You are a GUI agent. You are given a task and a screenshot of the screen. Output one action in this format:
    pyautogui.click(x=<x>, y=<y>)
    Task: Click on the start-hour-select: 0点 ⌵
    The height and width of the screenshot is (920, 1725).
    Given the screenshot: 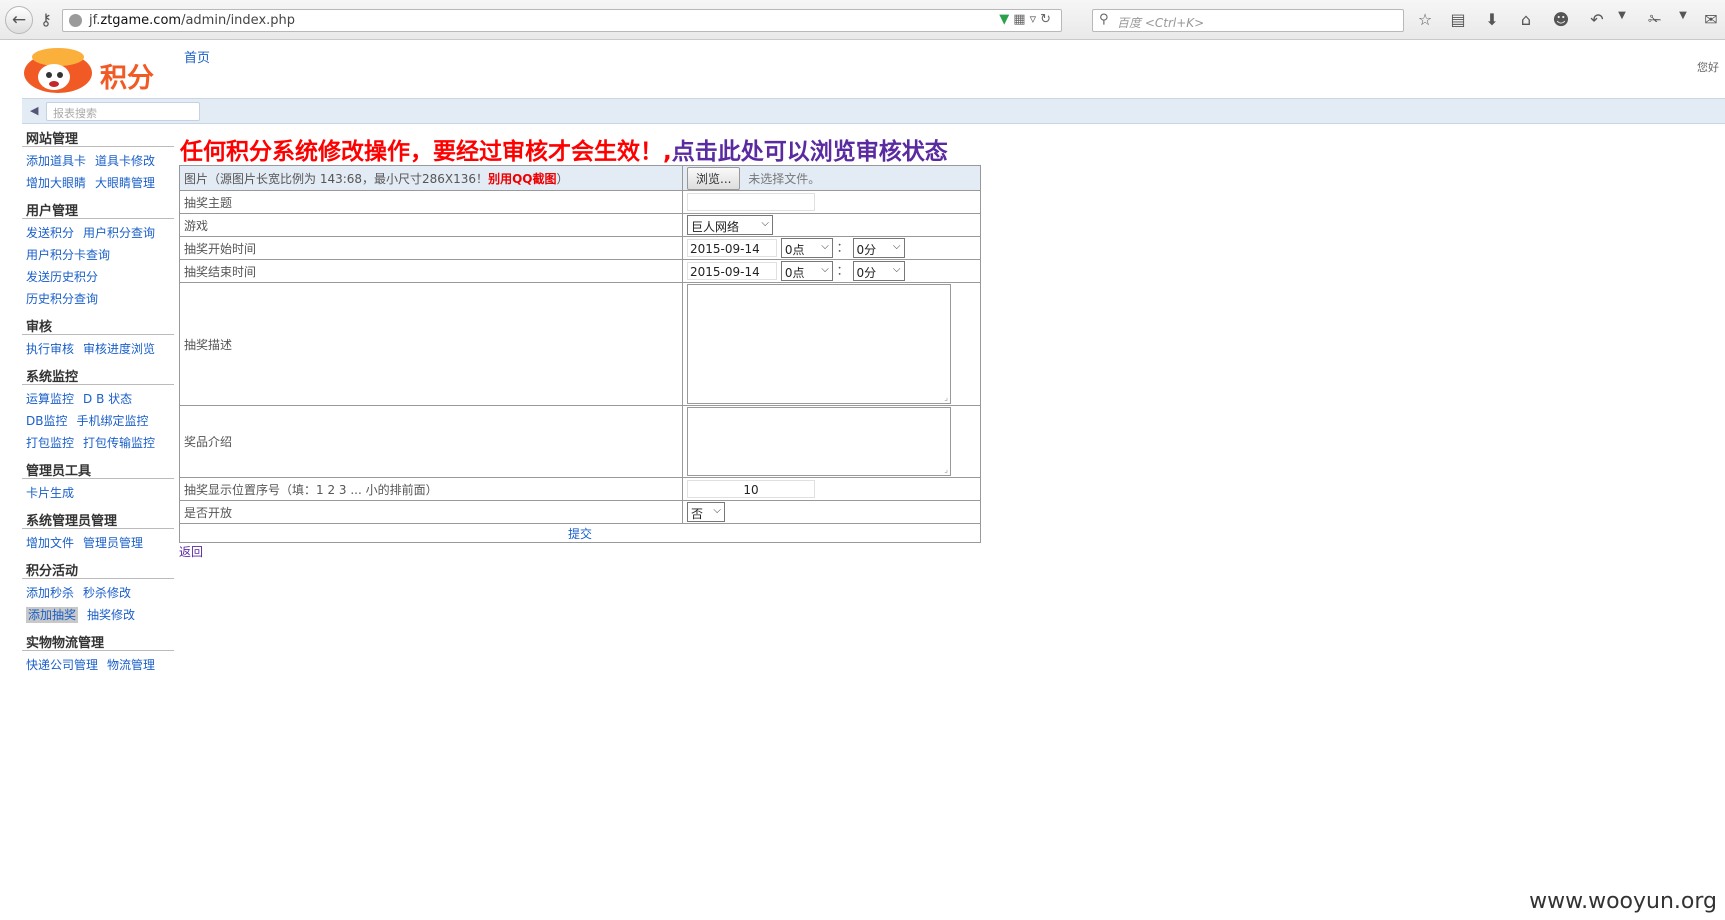 What is the action you would take?
    pyautogui.click(x=806, y=248)
    